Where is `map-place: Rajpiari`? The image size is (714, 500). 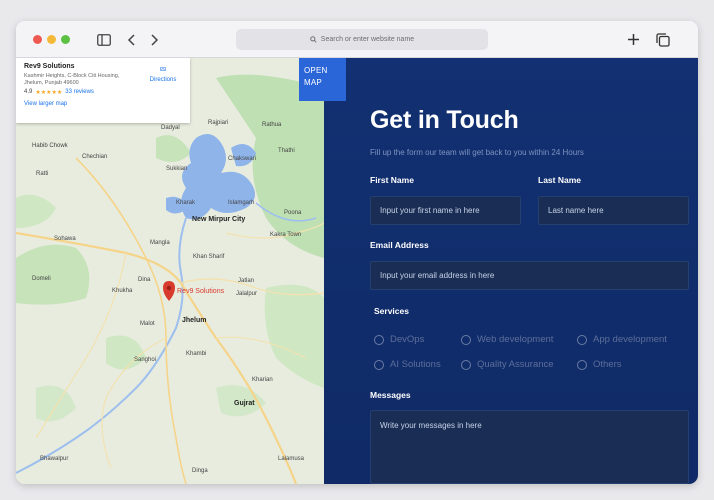 map-place: Rajpiari is located at coordinates (218, 123).